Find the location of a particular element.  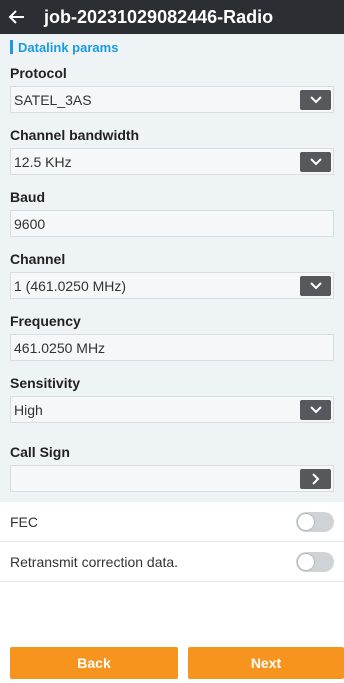

channel-label: Channel is located at coordinates (38, 259).